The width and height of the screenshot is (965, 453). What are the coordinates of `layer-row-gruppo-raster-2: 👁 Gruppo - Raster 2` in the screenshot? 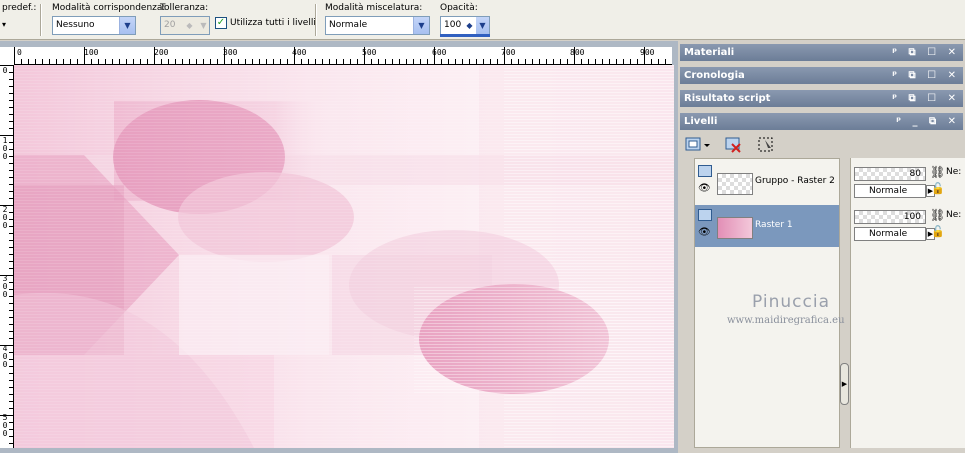 It's located at (767, 182).